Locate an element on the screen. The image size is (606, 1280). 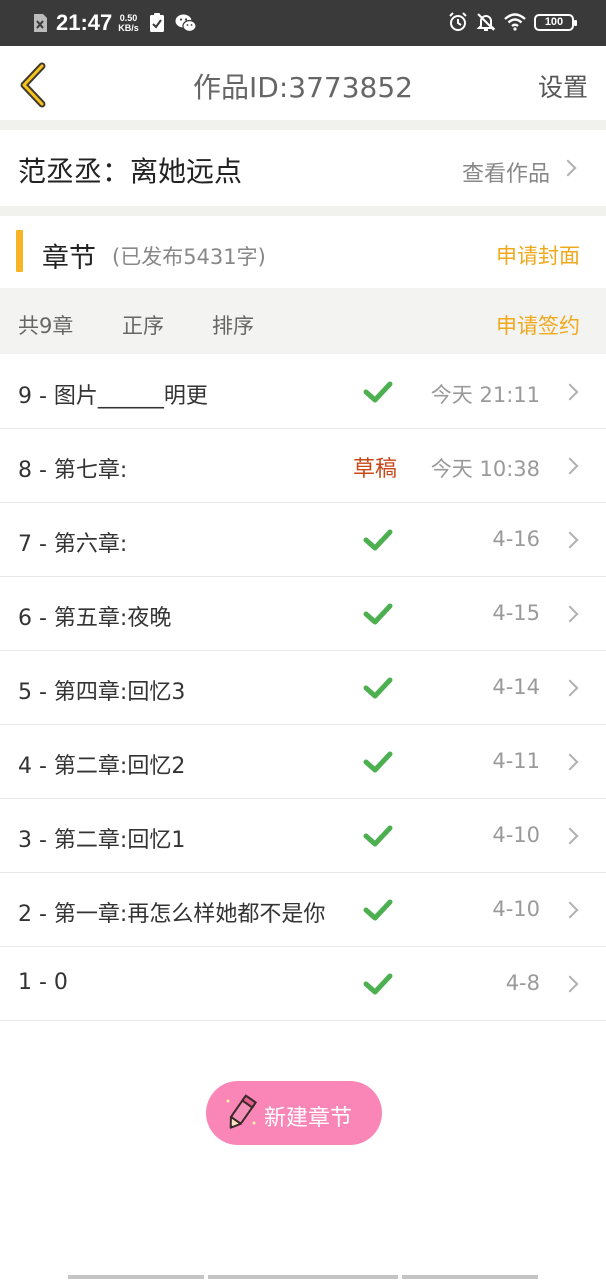
chapter-toolbar: 共9章 正序 排序 申请签约 is located at coordinates (303, 321).